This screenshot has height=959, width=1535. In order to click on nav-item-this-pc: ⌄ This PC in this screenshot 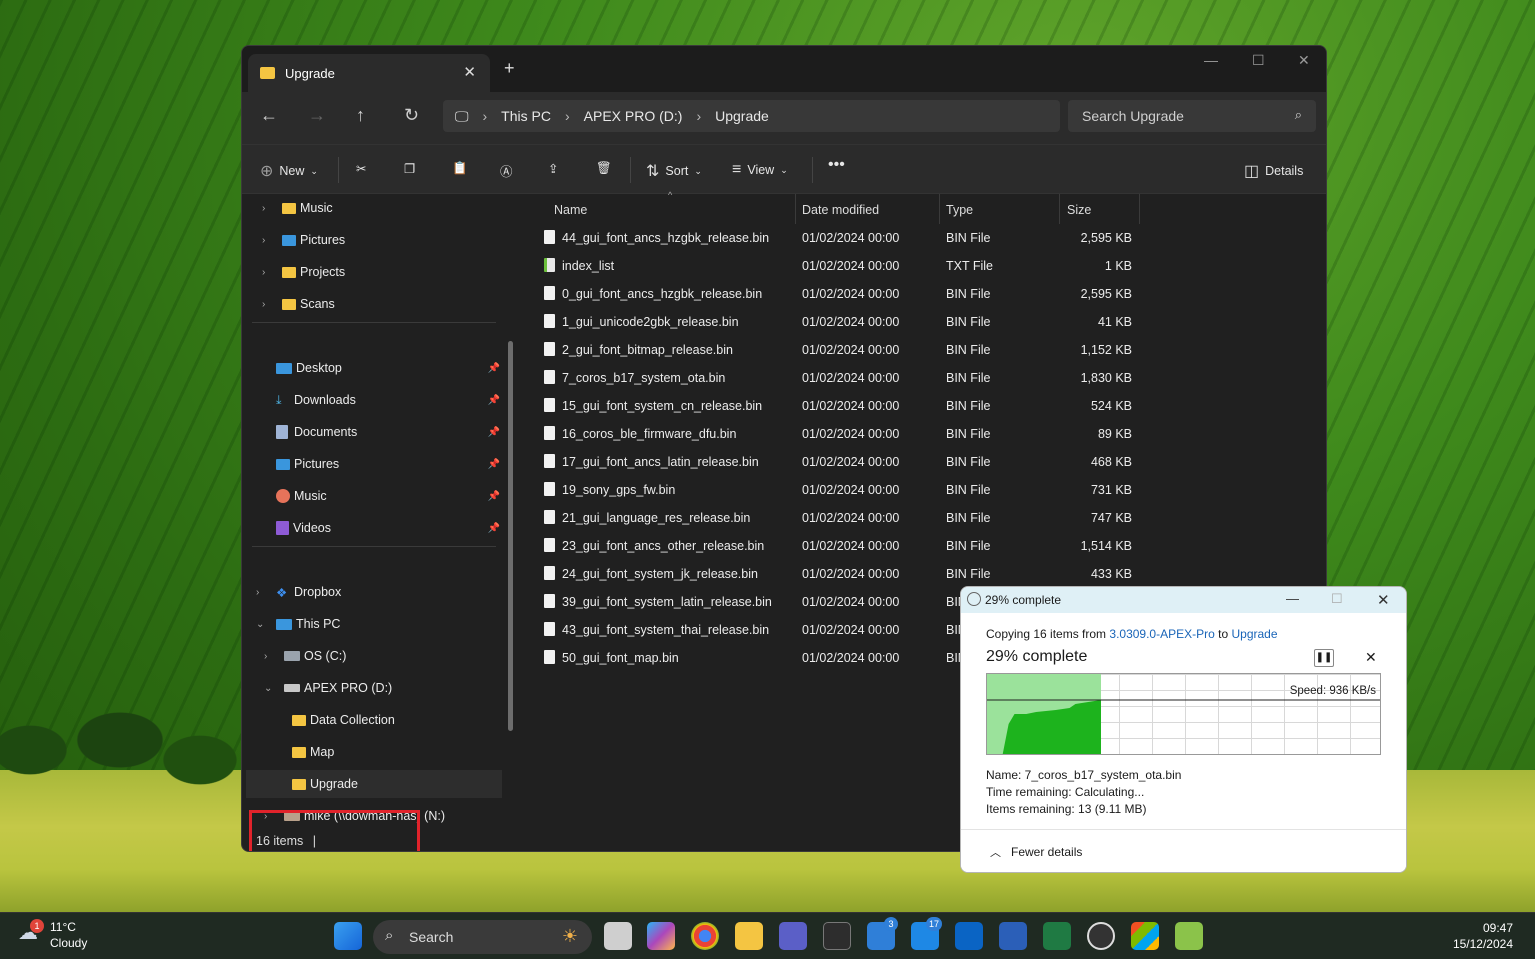, I will do `click(298, 624)`.